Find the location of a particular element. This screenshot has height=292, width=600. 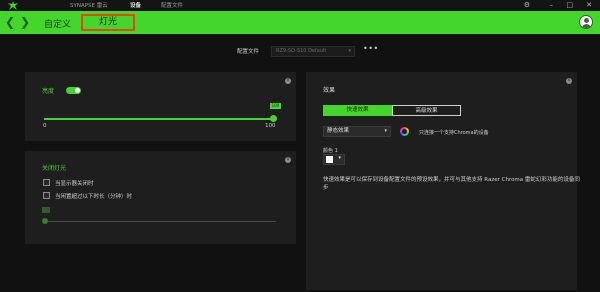

tab-lighting-label: 灯光 is located at coordinates (107, 22).